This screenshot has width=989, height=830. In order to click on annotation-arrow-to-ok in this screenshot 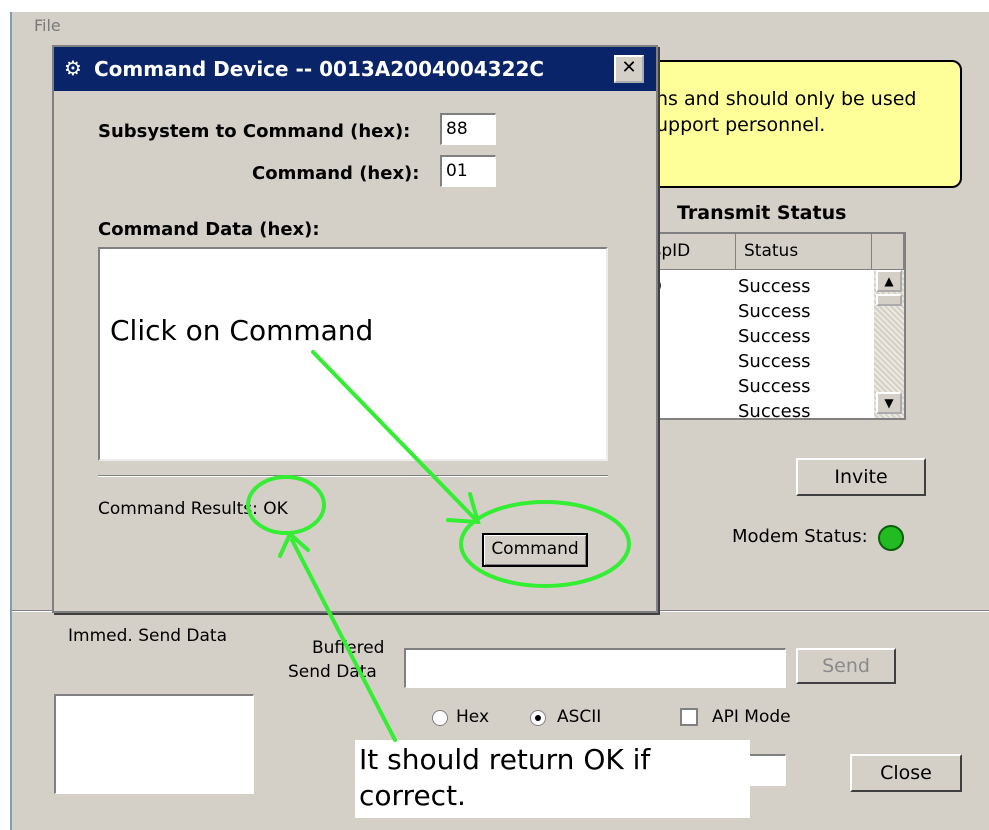, I will do `click(343, 640)`.